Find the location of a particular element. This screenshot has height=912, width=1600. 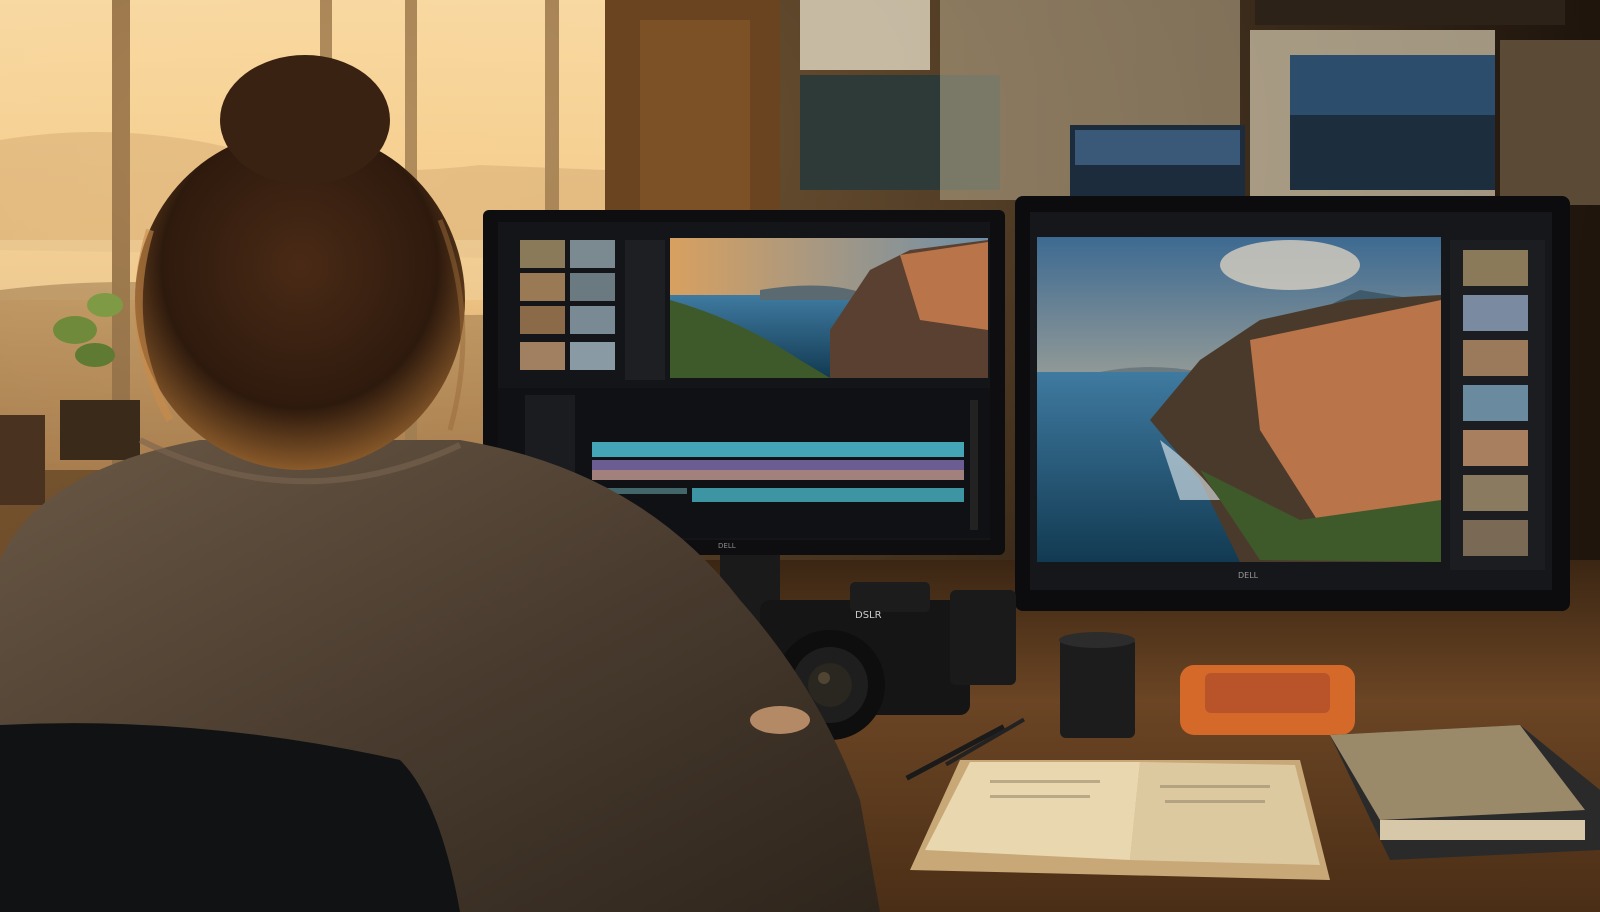

coffee-cup is located at coordinates (1097, 685).